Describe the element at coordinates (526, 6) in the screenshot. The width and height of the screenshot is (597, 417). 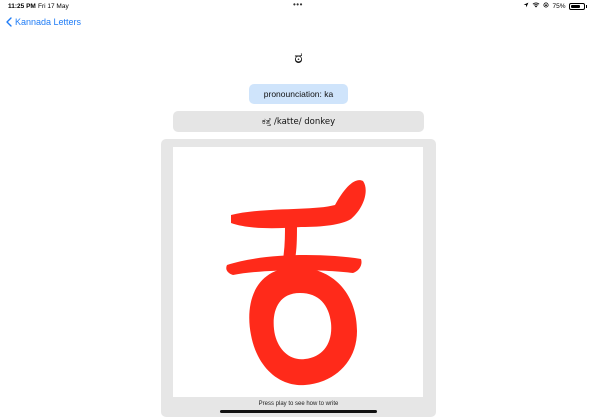
I see `location-arrow-icon` at that location.